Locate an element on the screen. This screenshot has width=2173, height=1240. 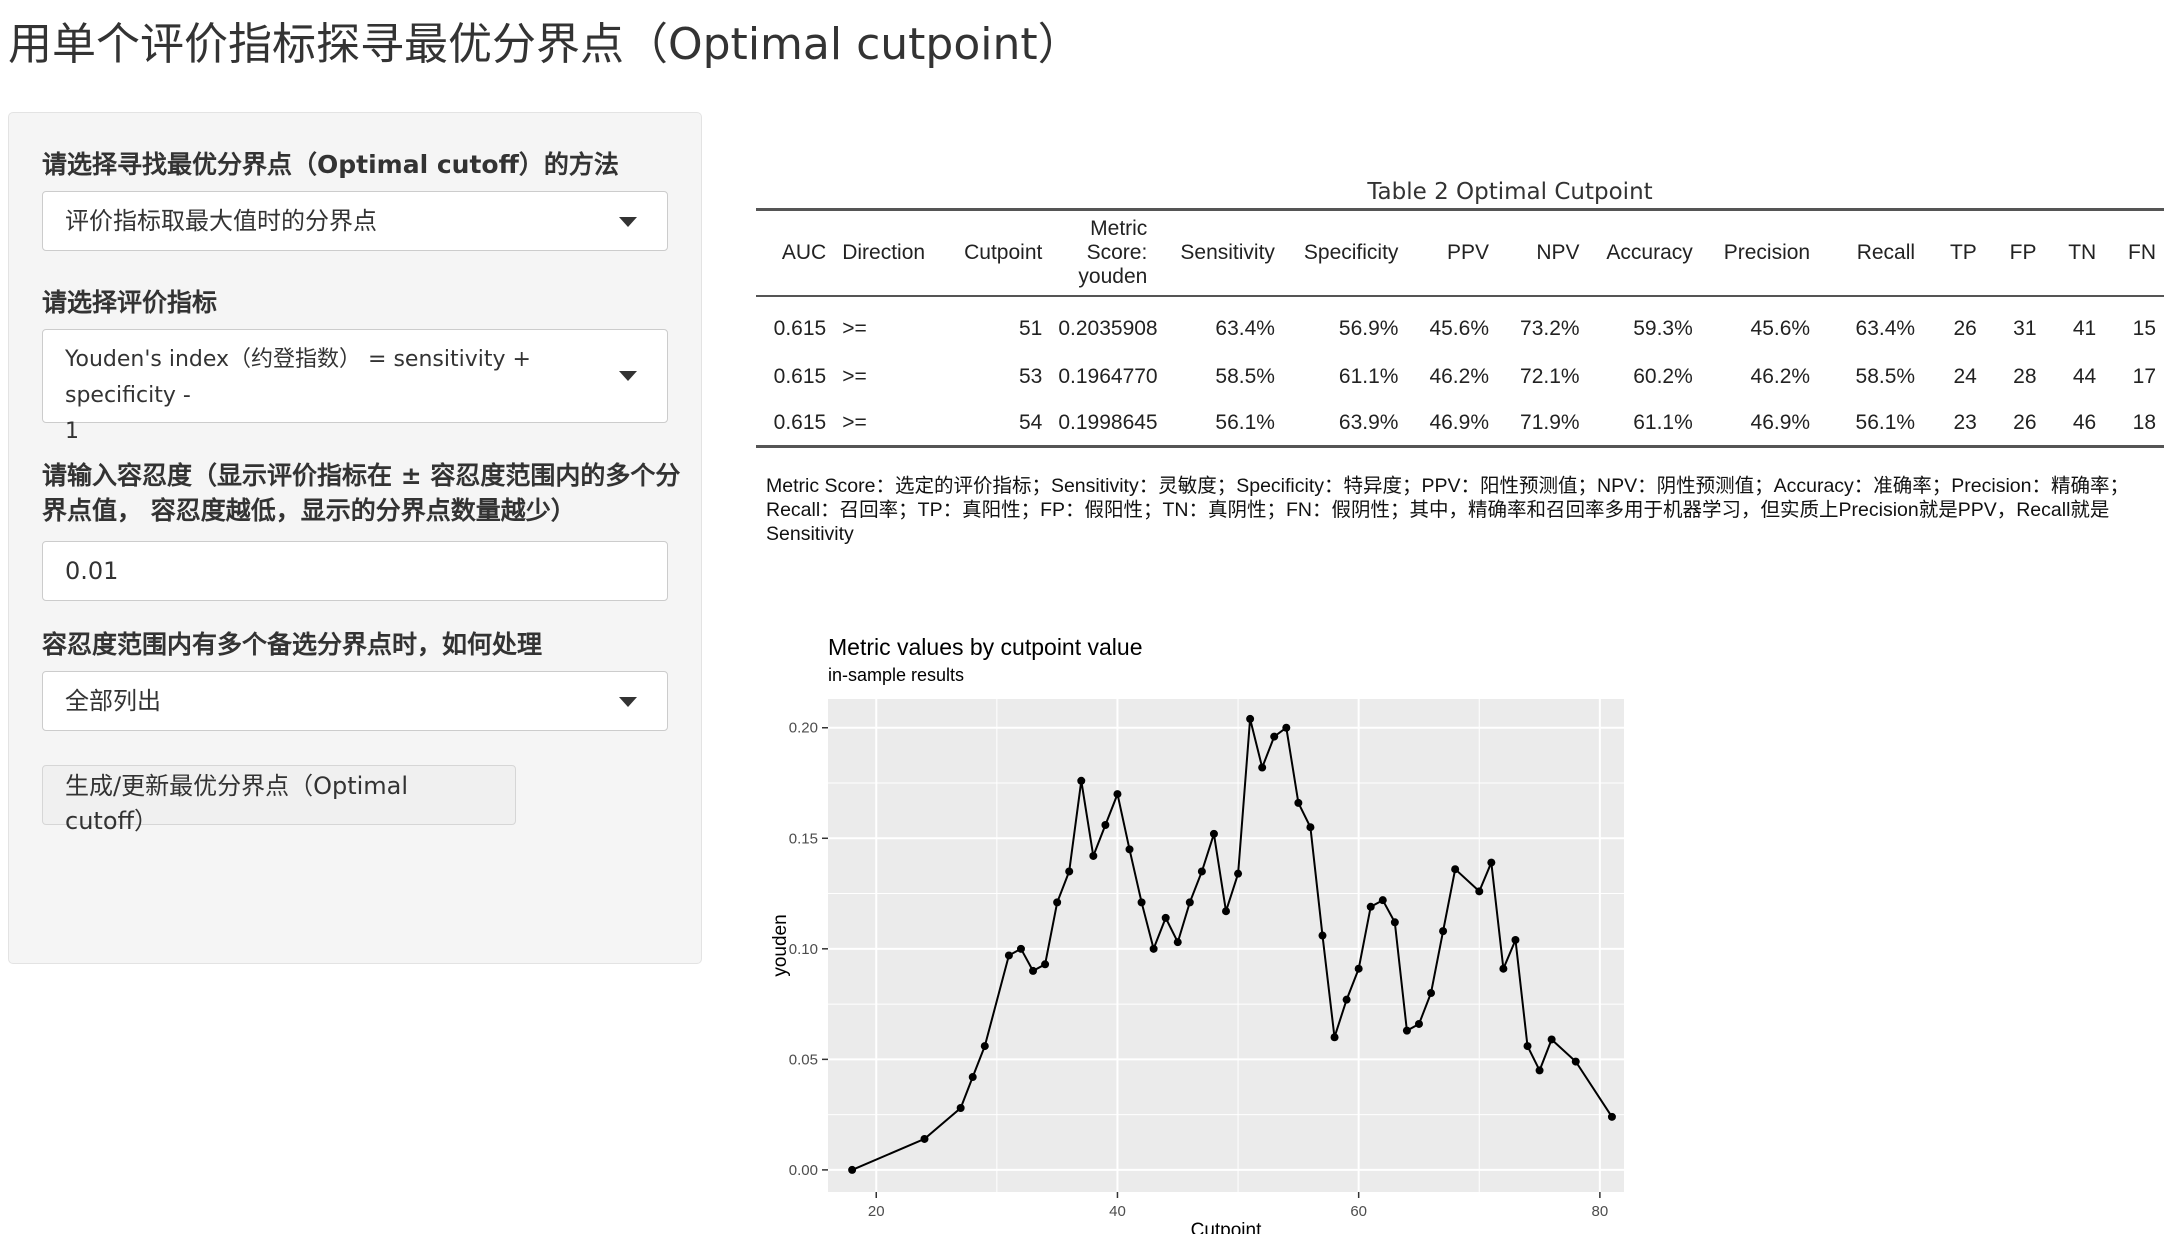
table-header-cell: TN is located at coordinates (2082, 252).